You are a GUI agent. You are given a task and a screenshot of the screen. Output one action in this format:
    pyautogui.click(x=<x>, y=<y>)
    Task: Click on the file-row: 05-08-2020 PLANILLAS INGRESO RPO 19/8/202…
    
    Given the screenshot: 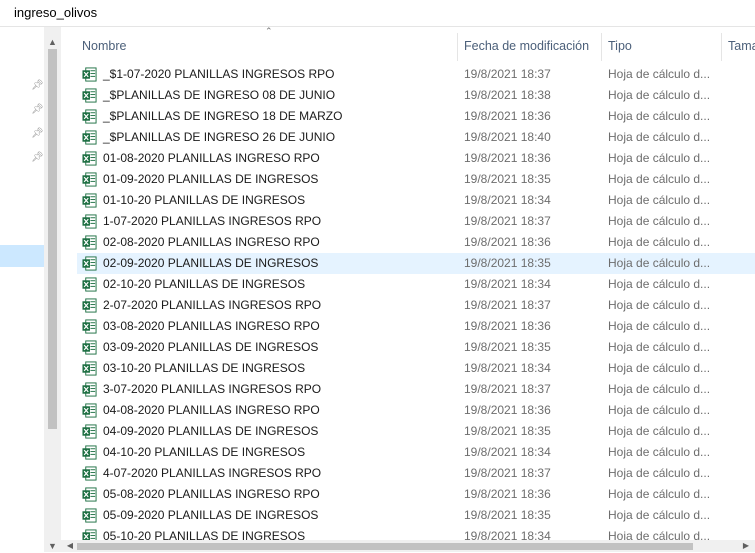 What is the action you would take?
    pyautogui.click(x=416, y=494)
    